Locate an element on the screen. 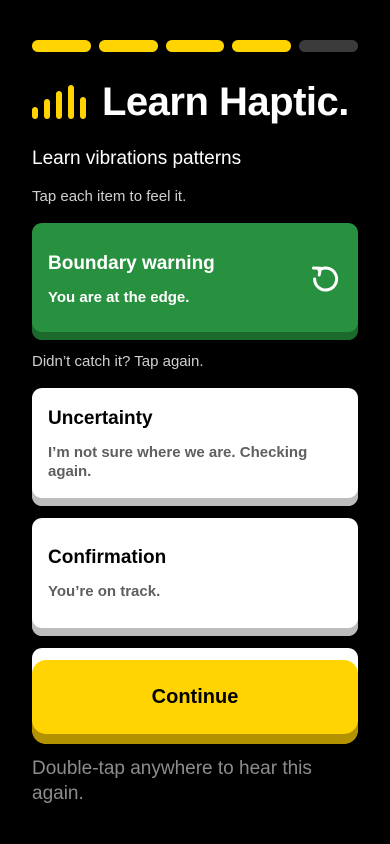 The height and width of the screenshot is (844, 390). instruction-hint: Tap each item to feel it. is located at coordinates (109, 196).